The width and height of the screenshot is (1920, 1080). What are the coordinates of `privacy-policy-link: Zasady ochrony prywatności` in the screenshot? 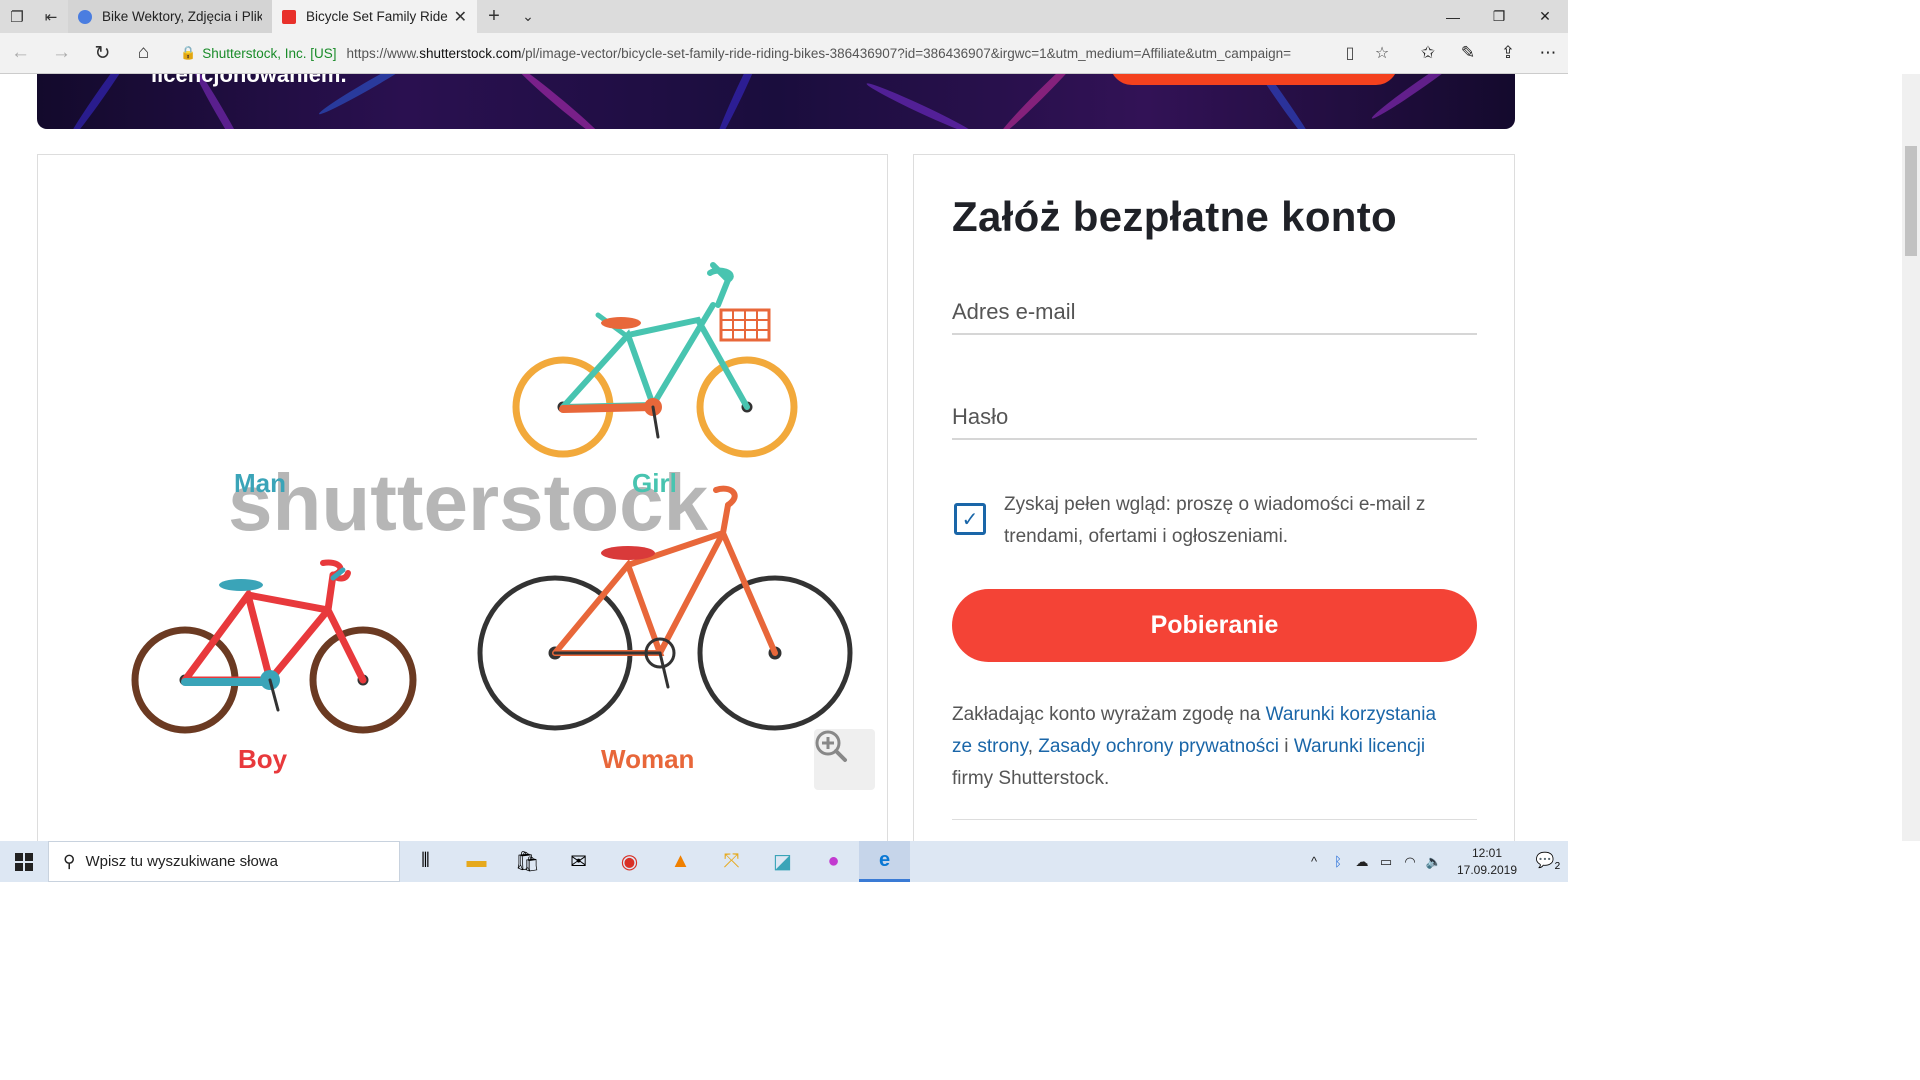 It's located at (1158, 746).